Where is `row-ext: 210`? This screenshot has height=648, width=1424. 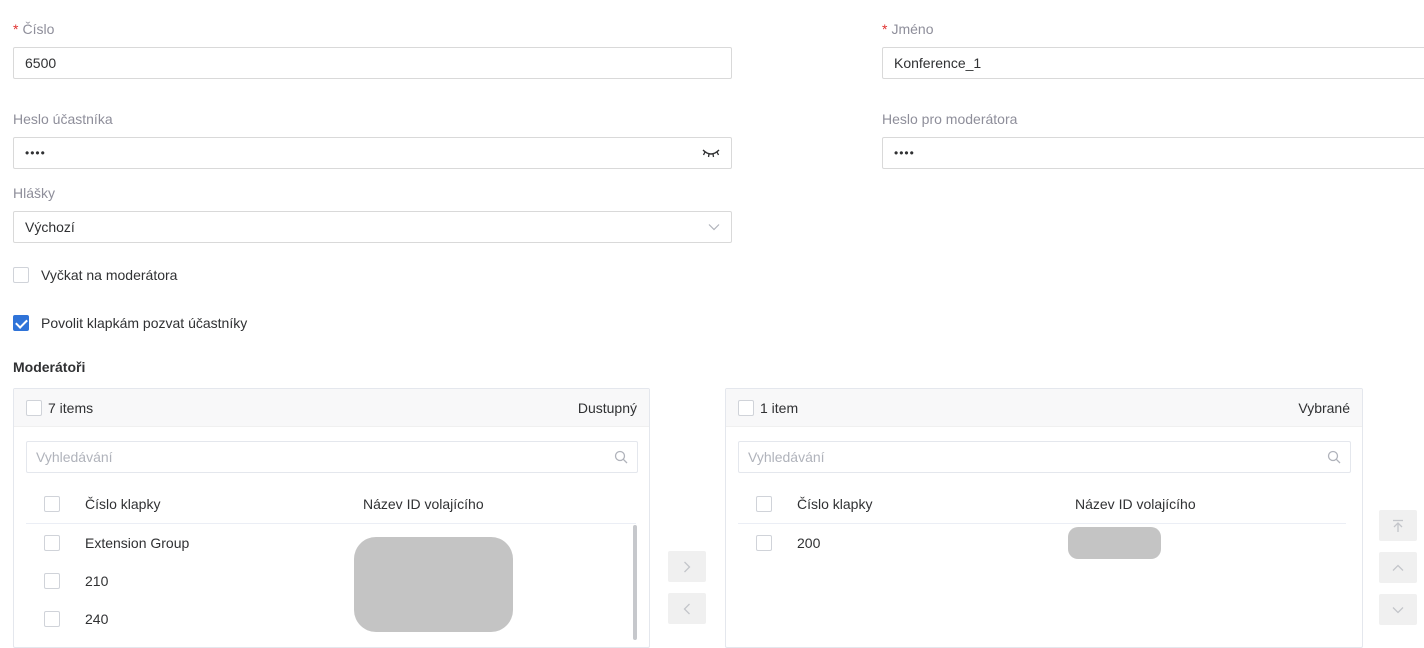 row-ext: 210 is located at coordinates (97, 581).